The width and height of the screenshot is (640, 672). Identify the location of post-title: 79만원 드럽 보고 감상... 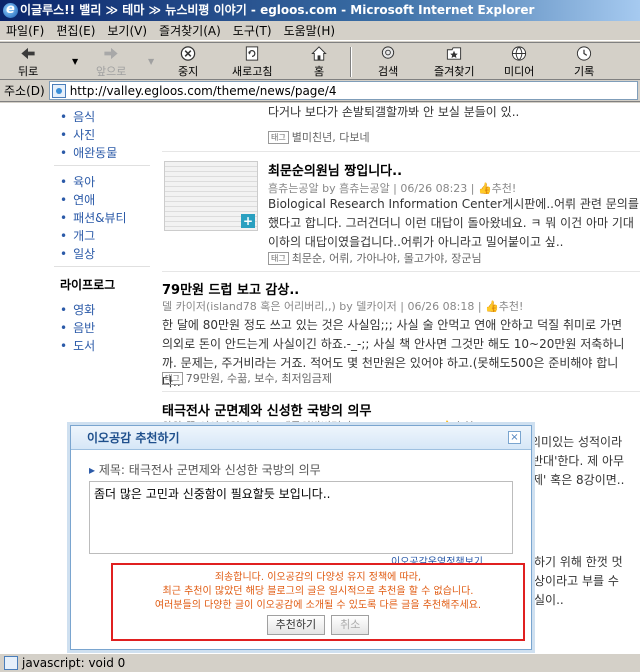
(230, 288).